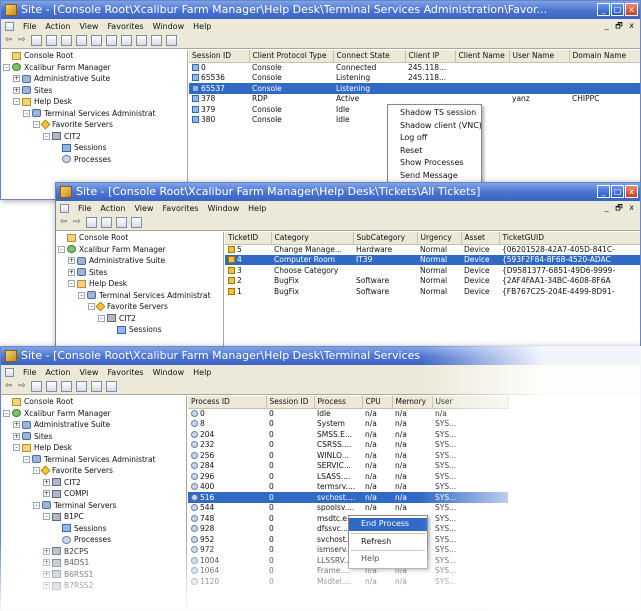 The image size is (641, 611). I want to click on tree-node: + B4DS1, so click(93, 563).